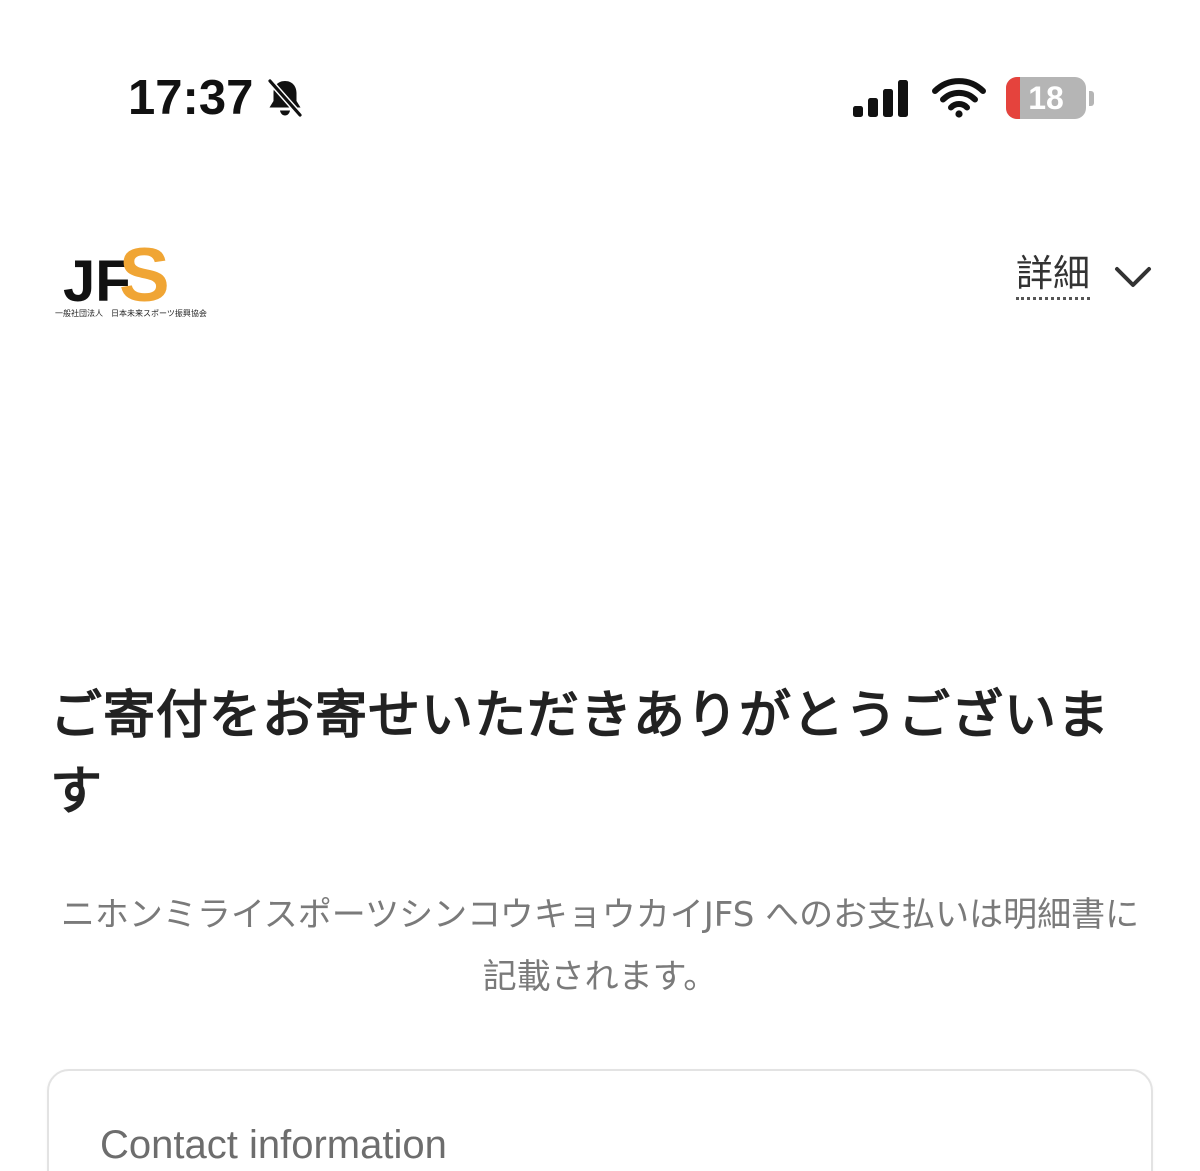 Image resolution: width=1200 pixels, height=1171 pixels. Describe the element at coordinates (880, 98) in the screenshot. I see `cellular-signal-icon` at that location.